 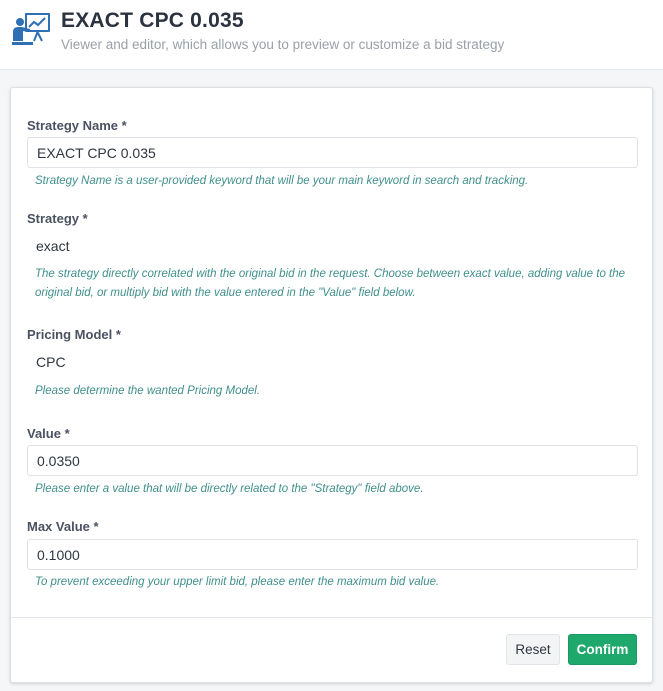 What do you see at coordinates (74, 334) in the screenshot?
I see `pricing-model-label: Pricing Model *` at bounding box center [74, 334].